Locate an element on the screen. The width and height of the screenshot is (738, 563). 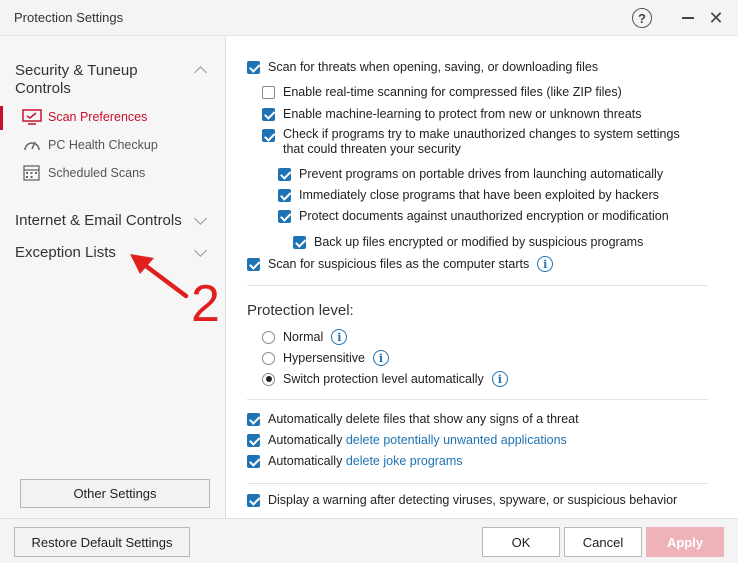
minimize-button is located at coordinates (688, 18).